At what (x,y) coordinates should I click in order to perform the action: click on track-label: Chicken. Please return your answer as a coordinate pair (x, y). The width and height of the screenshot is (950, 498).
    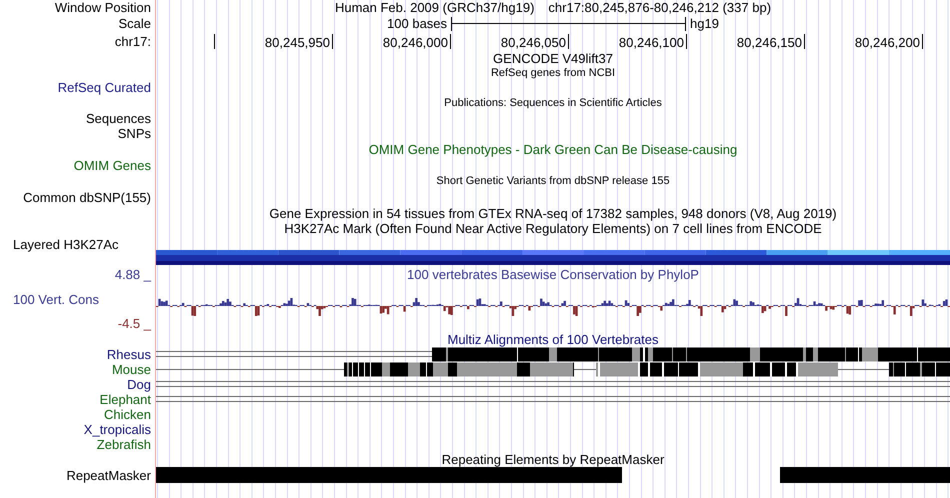
    Looking at the image, I should click on (127, 414).